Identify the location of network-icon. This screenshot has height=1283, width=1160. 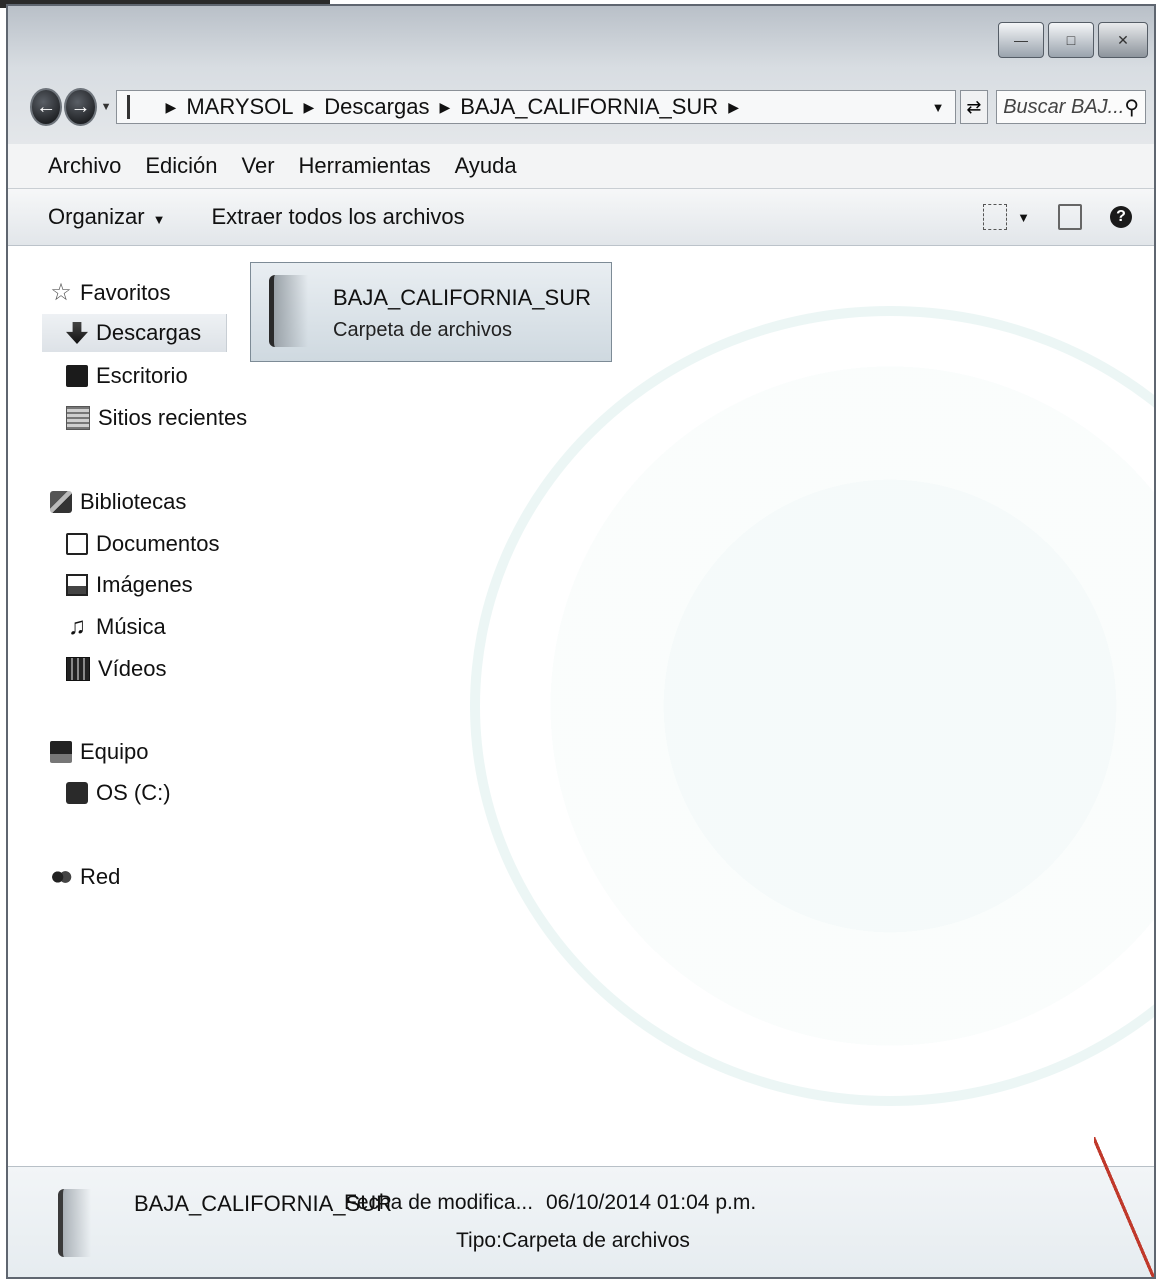
(61, 877).